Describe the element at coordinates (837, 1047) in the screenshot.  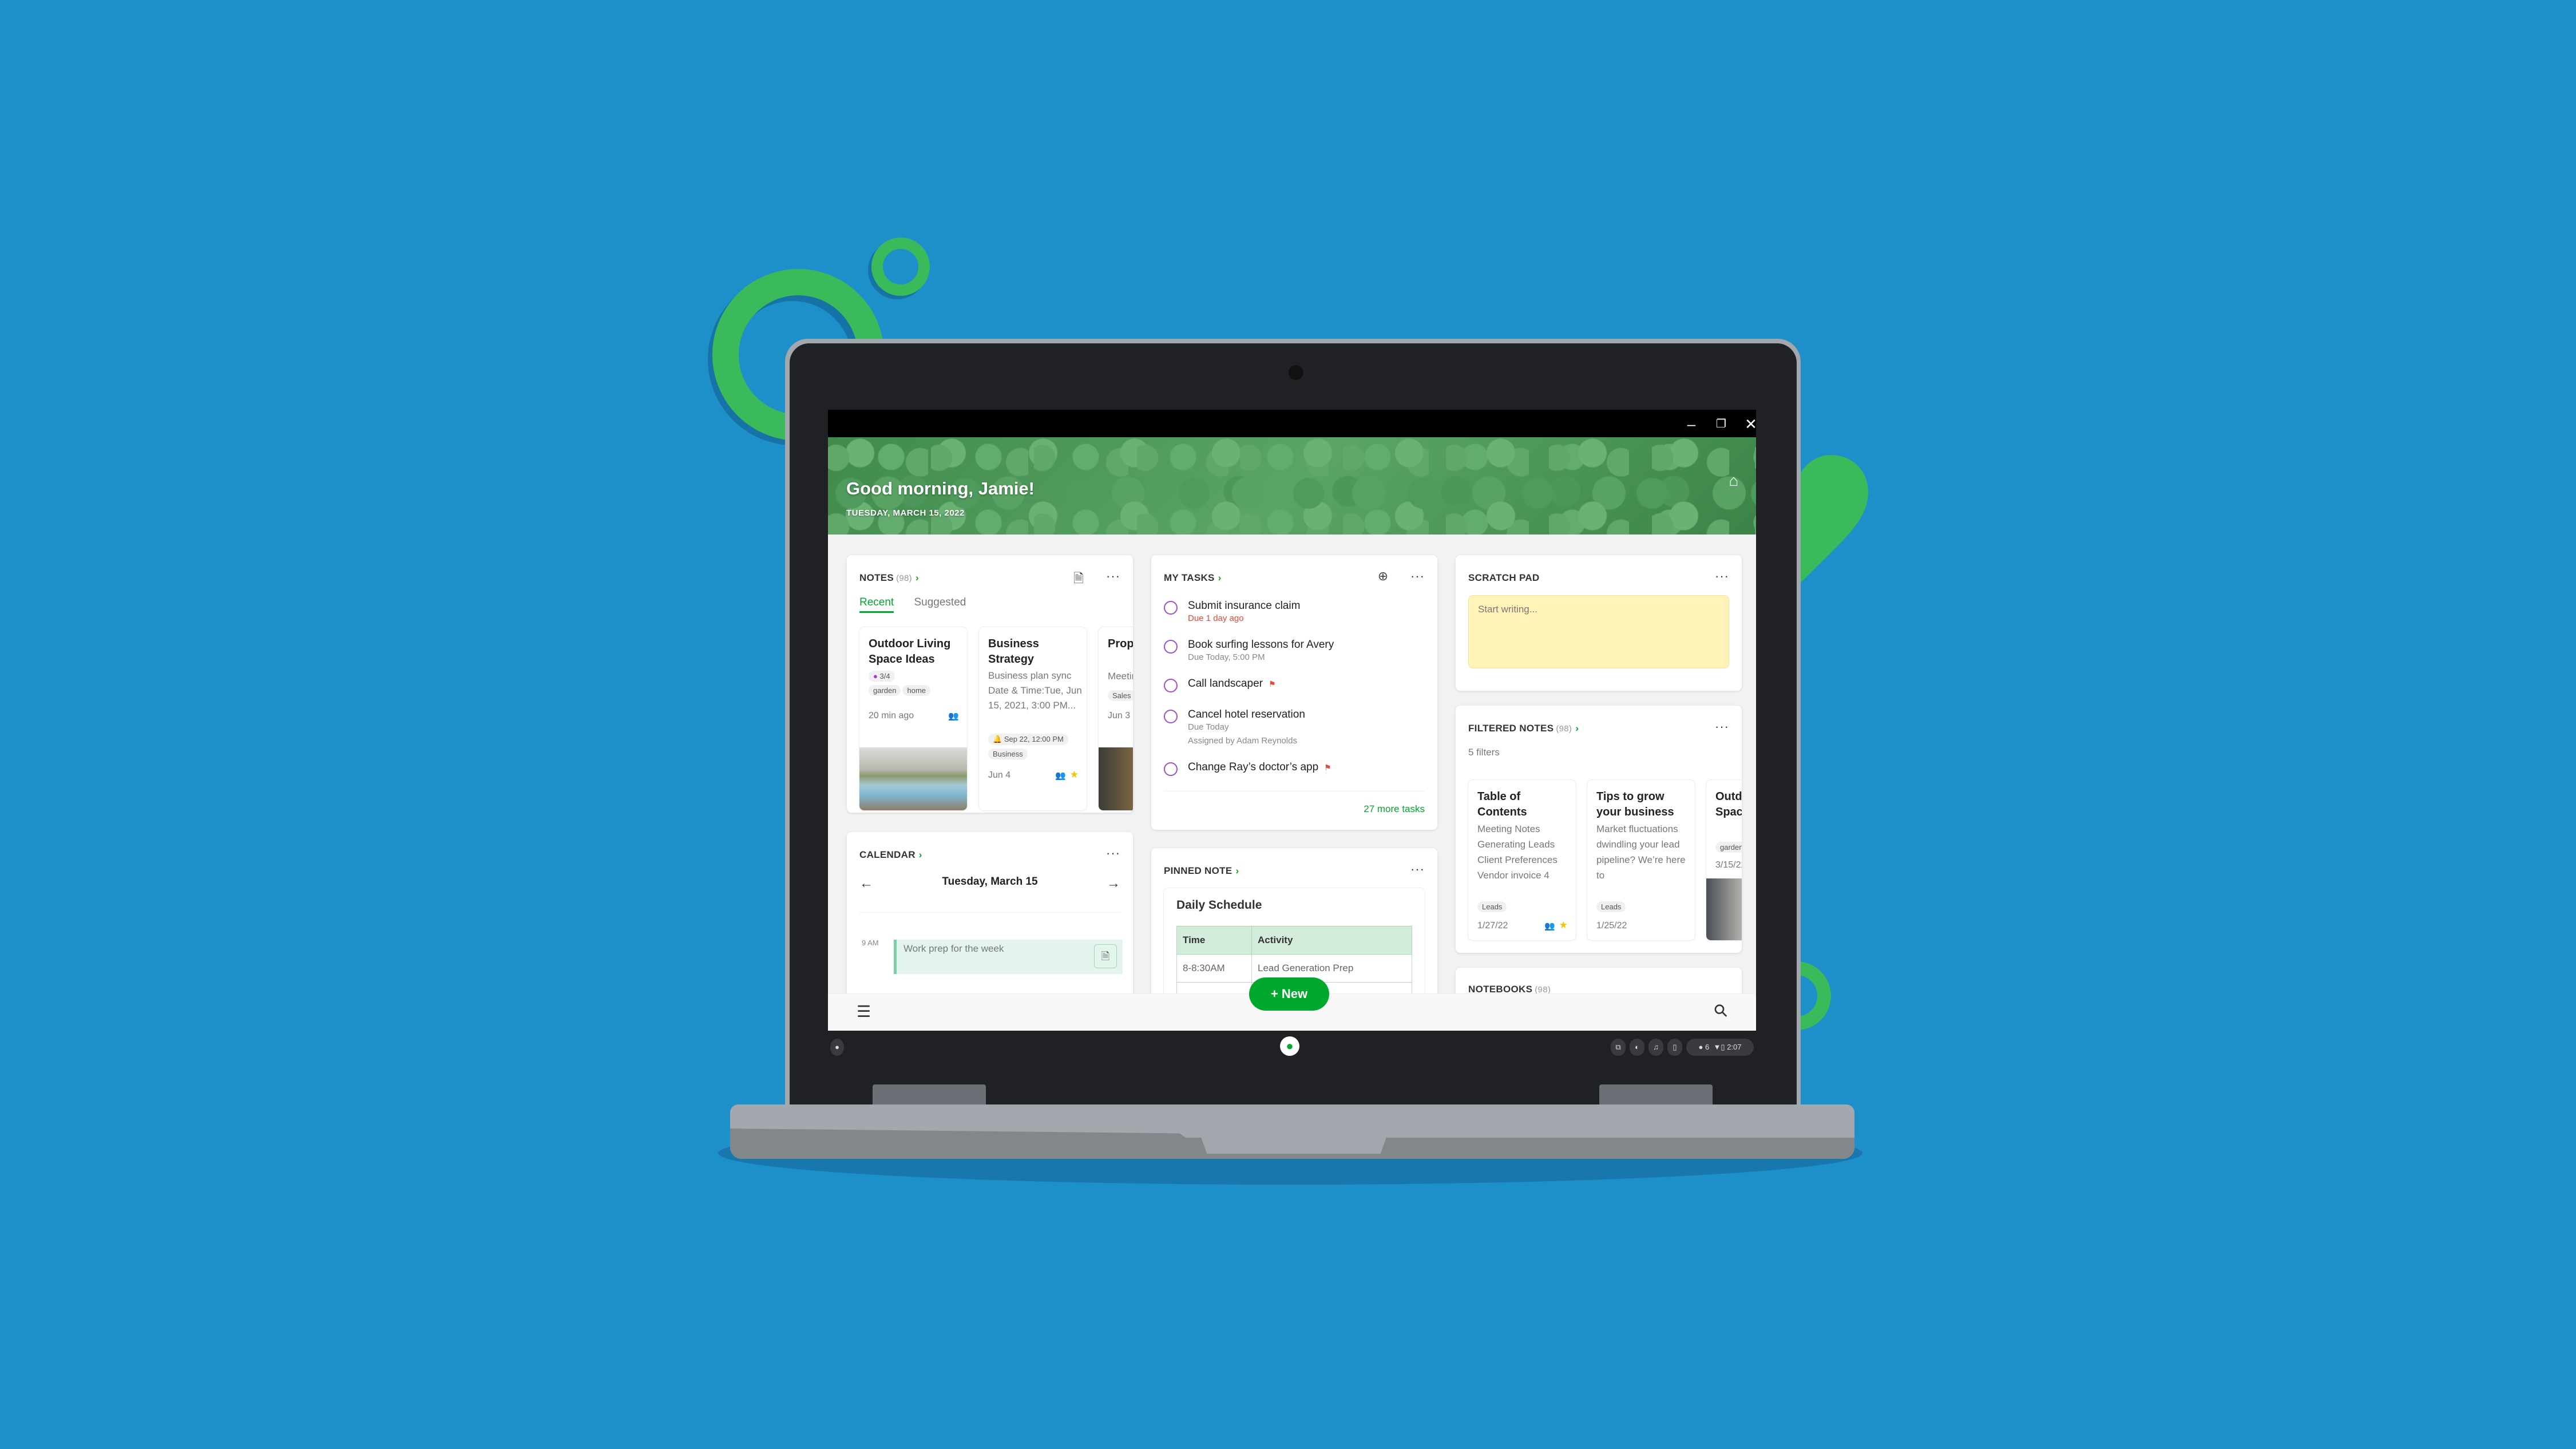
I see `launcher-button: ●` at that location.